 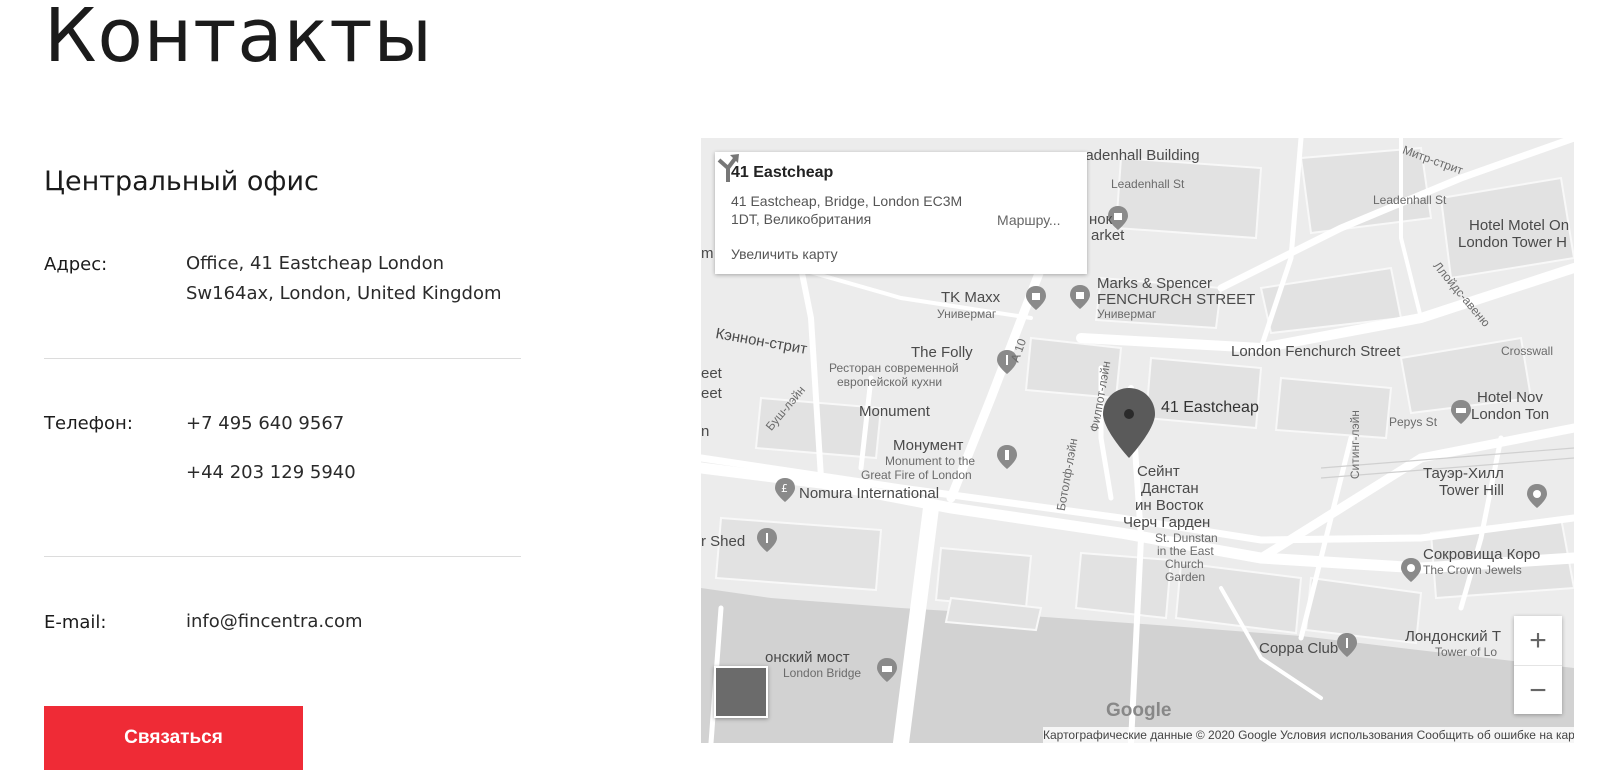 I want to click on bridge-icon, so click(x=887, y=670).